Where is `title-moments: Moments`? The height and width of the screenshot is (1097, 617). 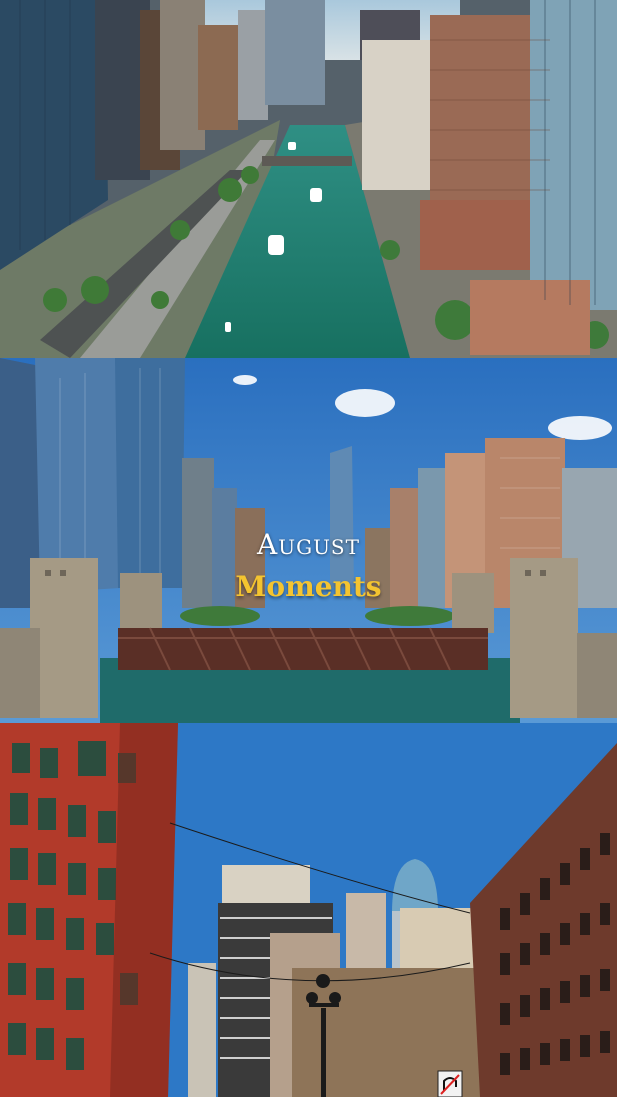 title-moments: Moments is located at coordinates (308, 586).